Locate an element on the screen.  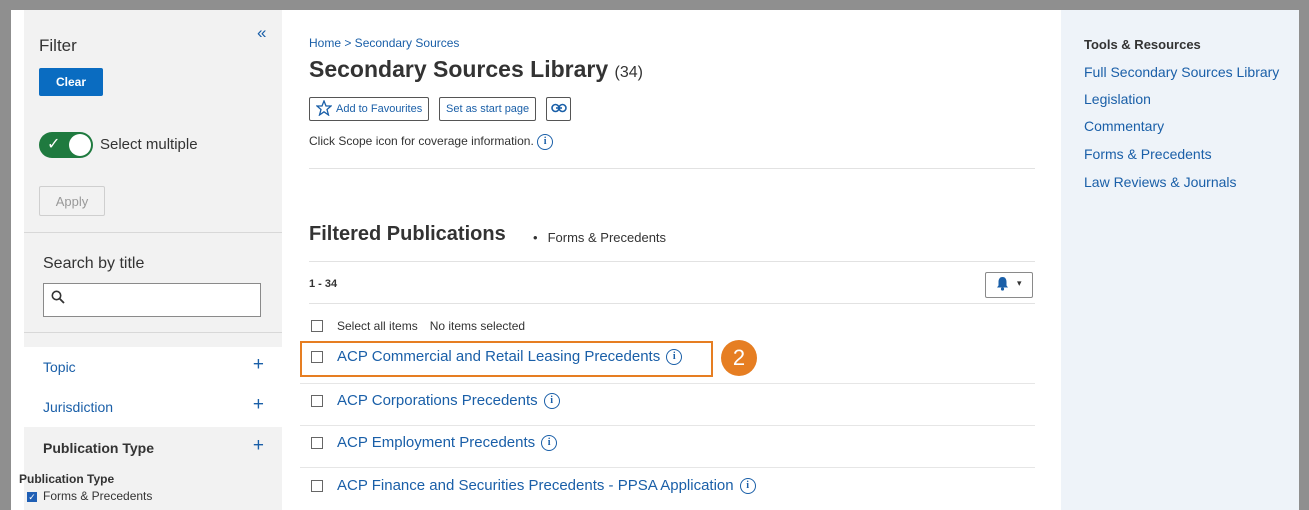
publication-link: ACP Corporations Precedents is located at coordinates (437, 400).